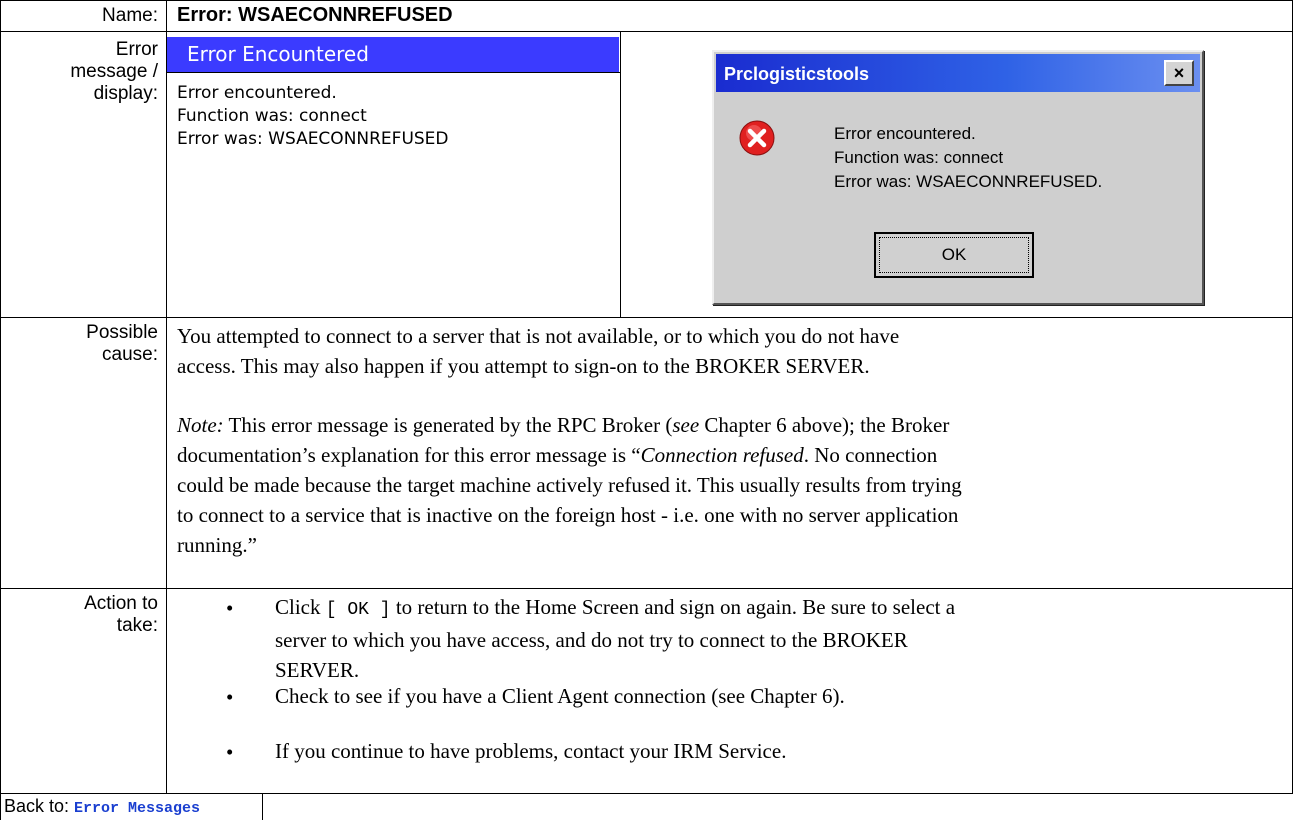  Describe the element at coordinates (262, 806) in the screenshot. I see `footer-divider` at that location.